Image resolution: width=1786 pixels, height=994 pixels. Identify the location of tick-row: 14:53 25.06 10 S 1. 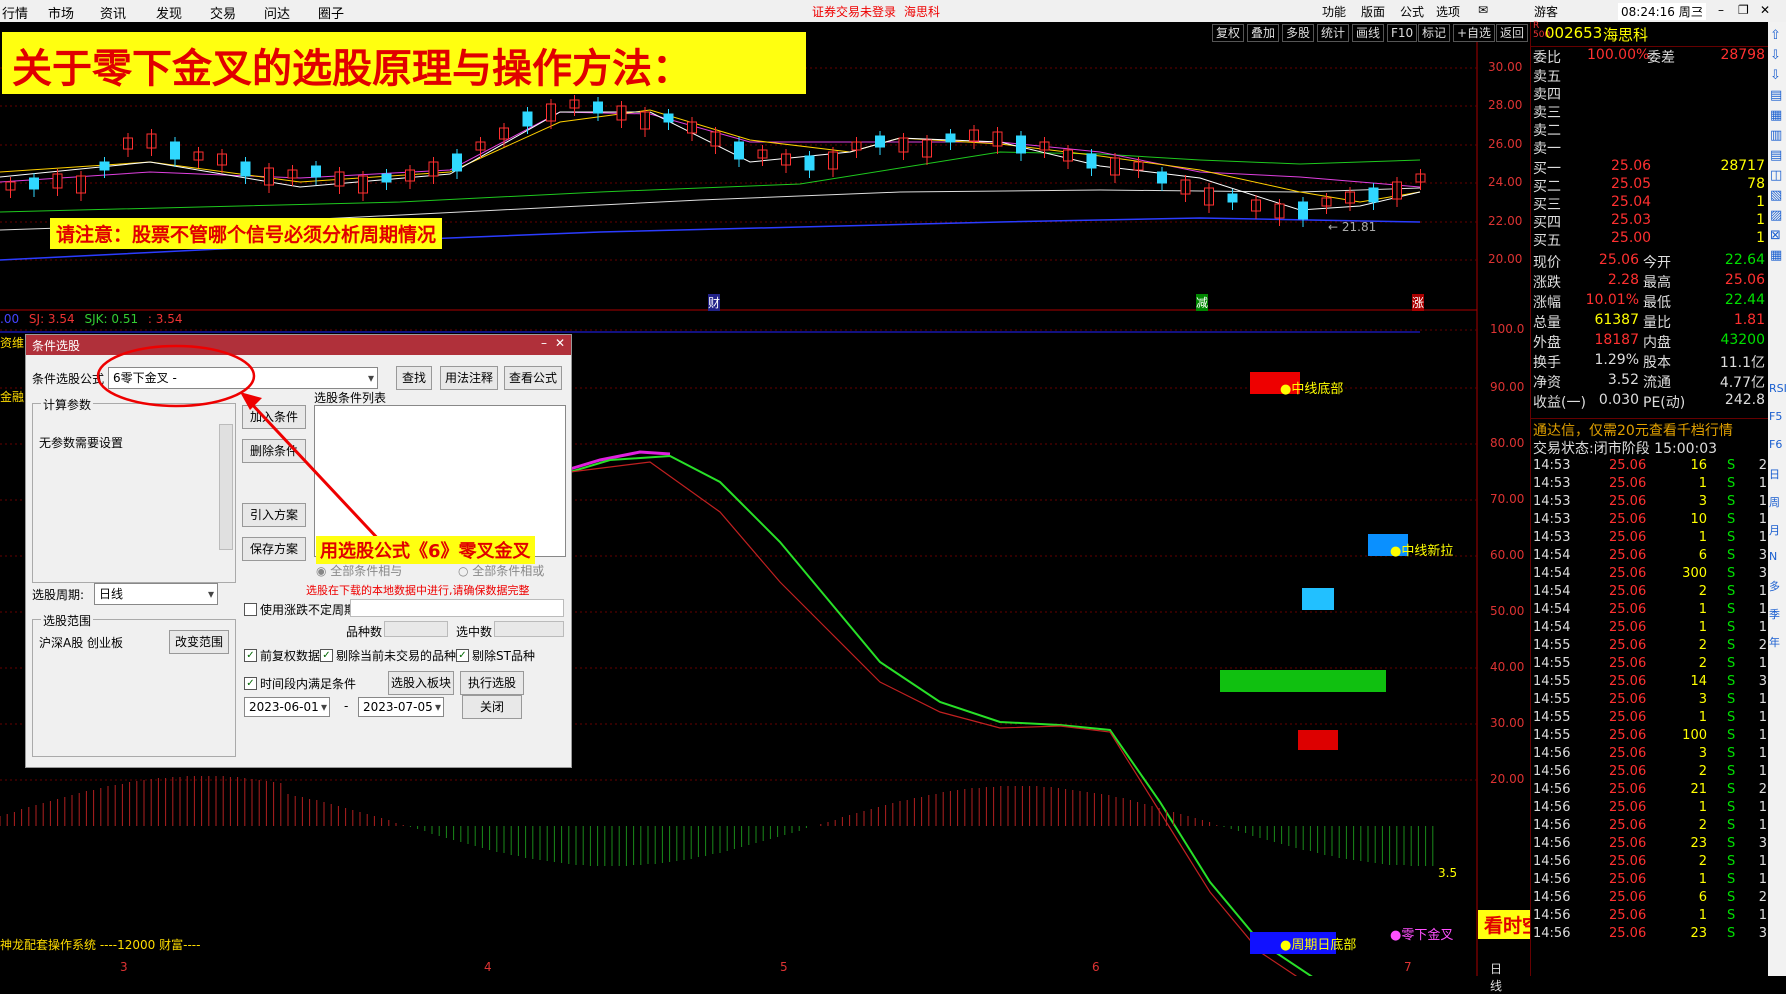
(1650, 519).